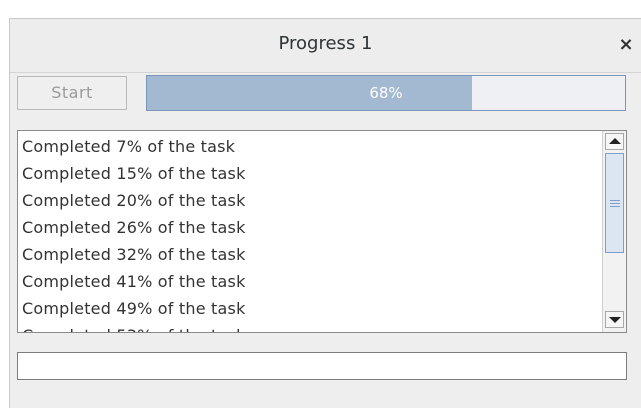  Describe the element at coordinates (134, 173) in the screenshot. I see `log-line: Completed 15% of the task` at that location.